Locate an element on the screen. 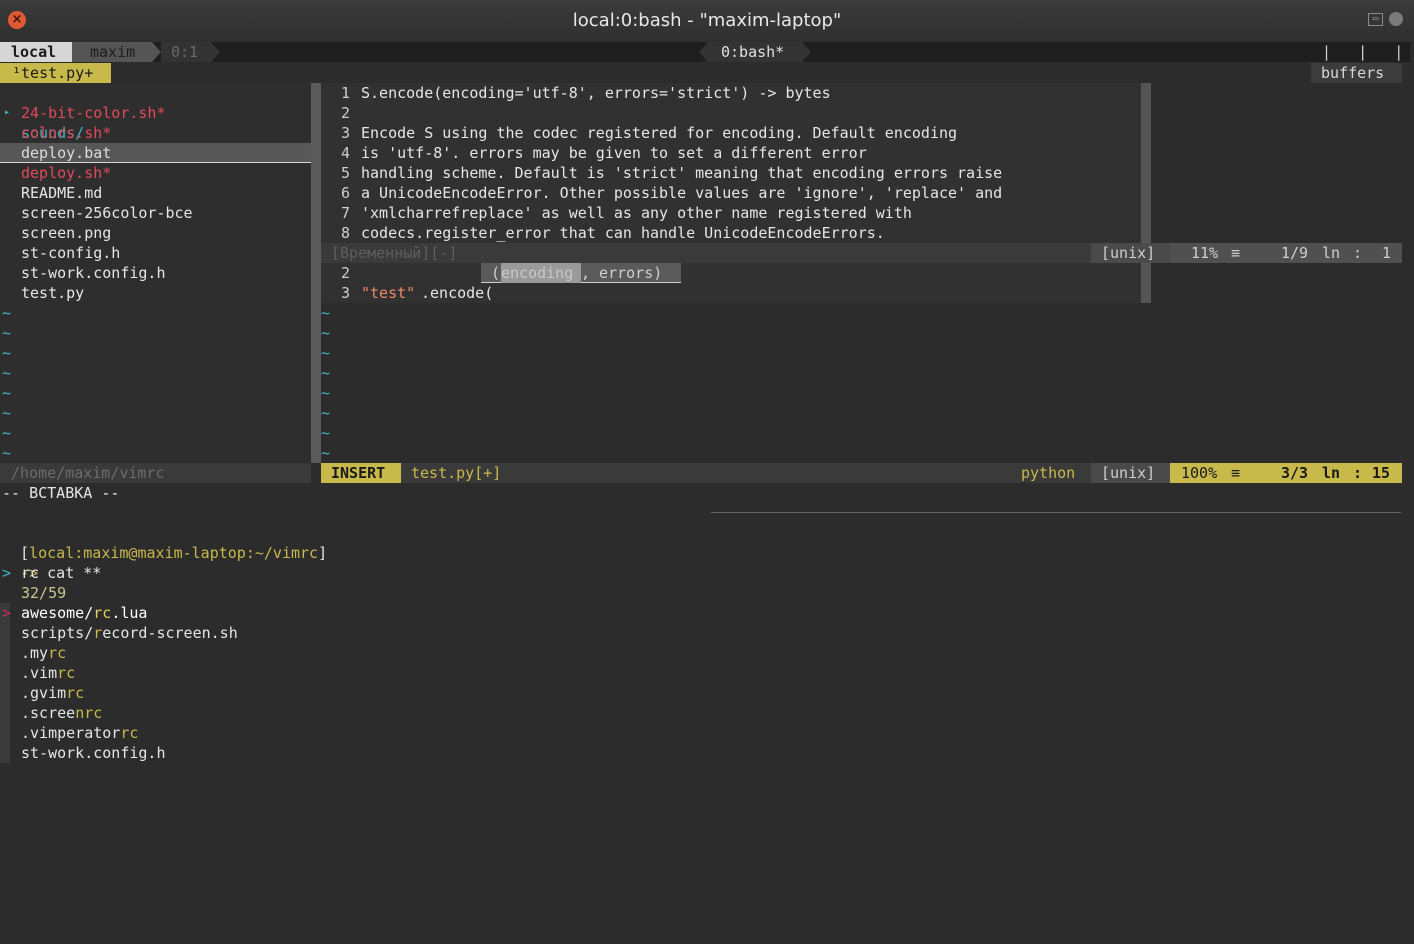  fzf-result-selected: awesome/rc.lua is located at coordinates (84, 613).